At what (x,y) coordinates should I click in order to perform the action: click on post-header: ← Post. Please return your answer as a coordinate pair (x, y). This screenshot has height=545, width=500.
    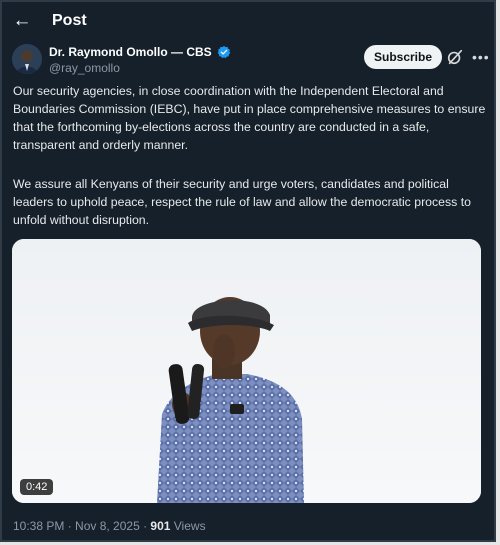
    Looking at the image, I should click on (248, 22).